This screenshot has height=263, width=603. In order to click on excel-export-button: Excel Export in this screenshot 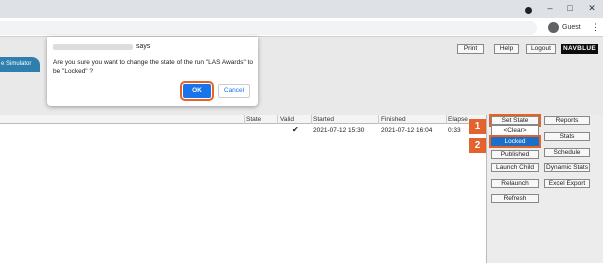, I will do `click(567, 183)`.